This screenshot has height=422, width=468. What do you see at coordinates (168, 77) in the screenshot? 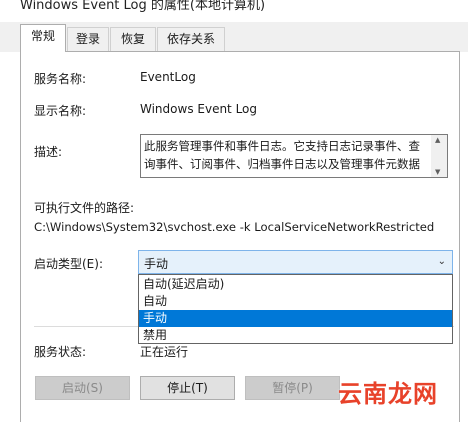
I see `service-name-value: EventLog` at bounding box center [168, 77].